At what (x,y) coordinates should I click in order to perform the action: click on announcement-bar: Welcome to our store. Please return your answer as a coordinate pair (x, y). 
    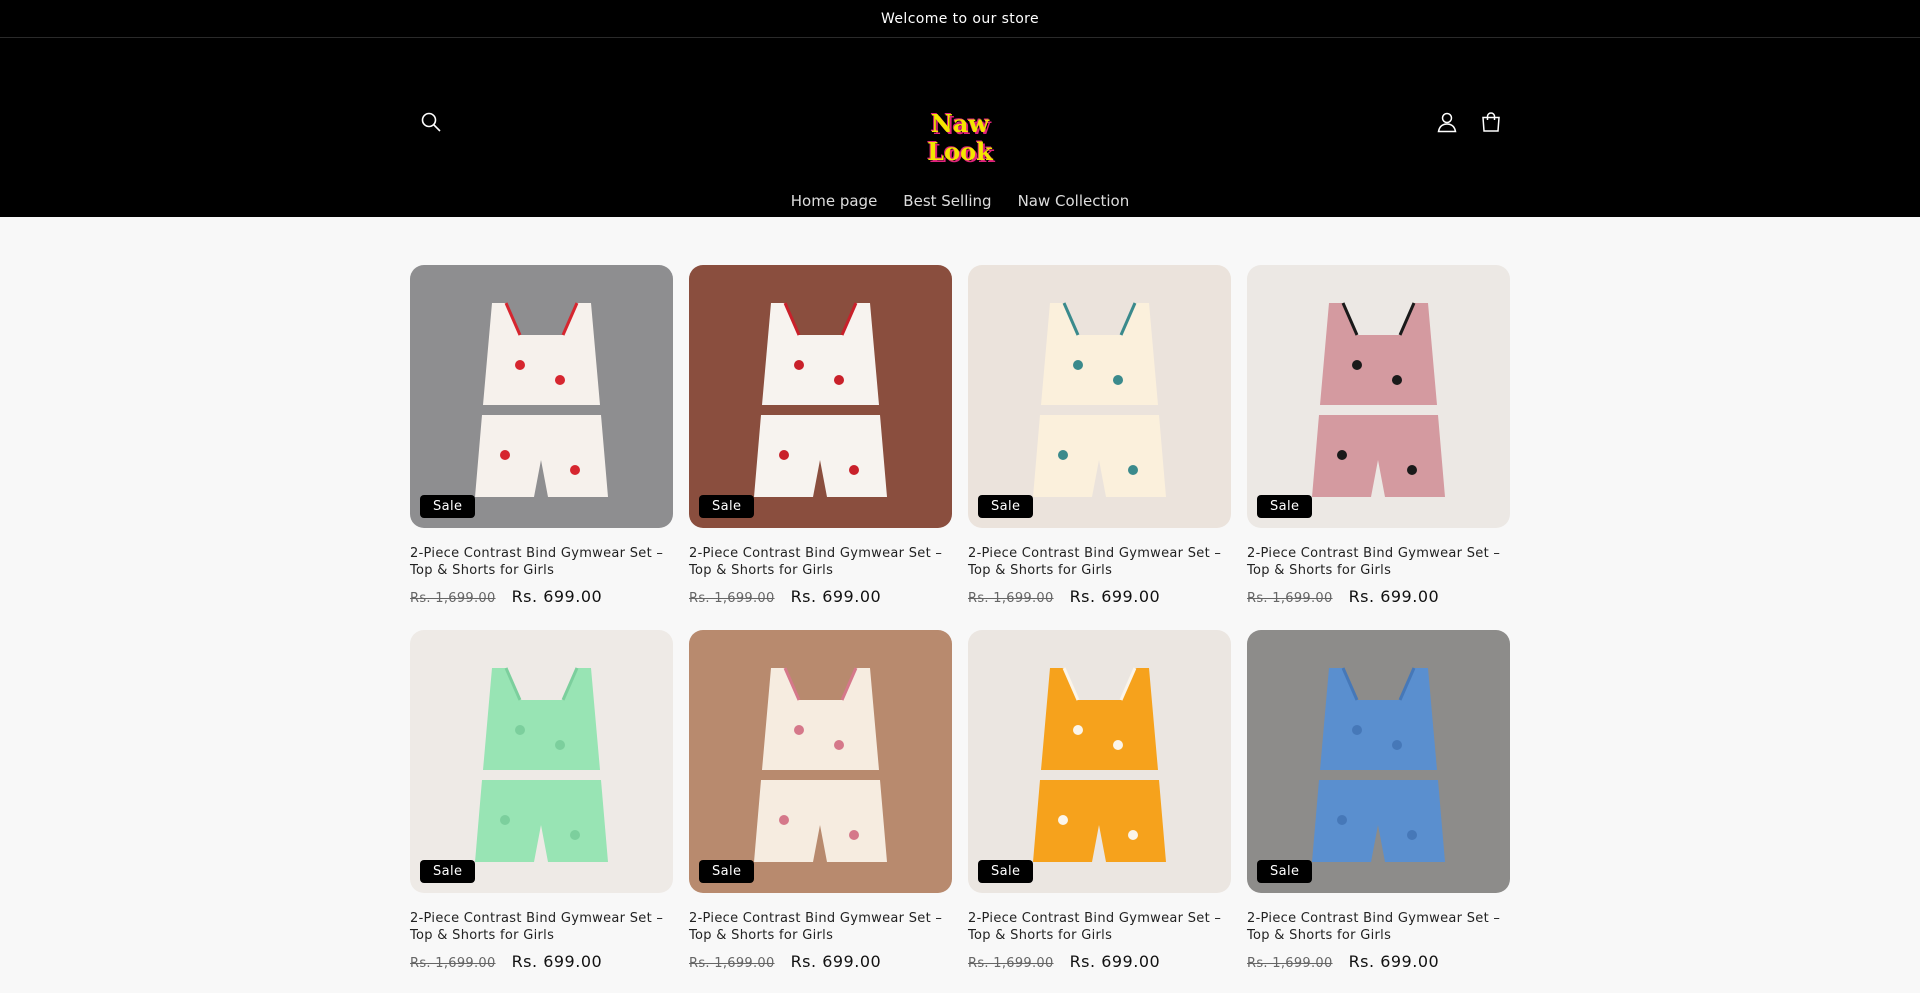
    Looking at the image, I should click on (960, 19).